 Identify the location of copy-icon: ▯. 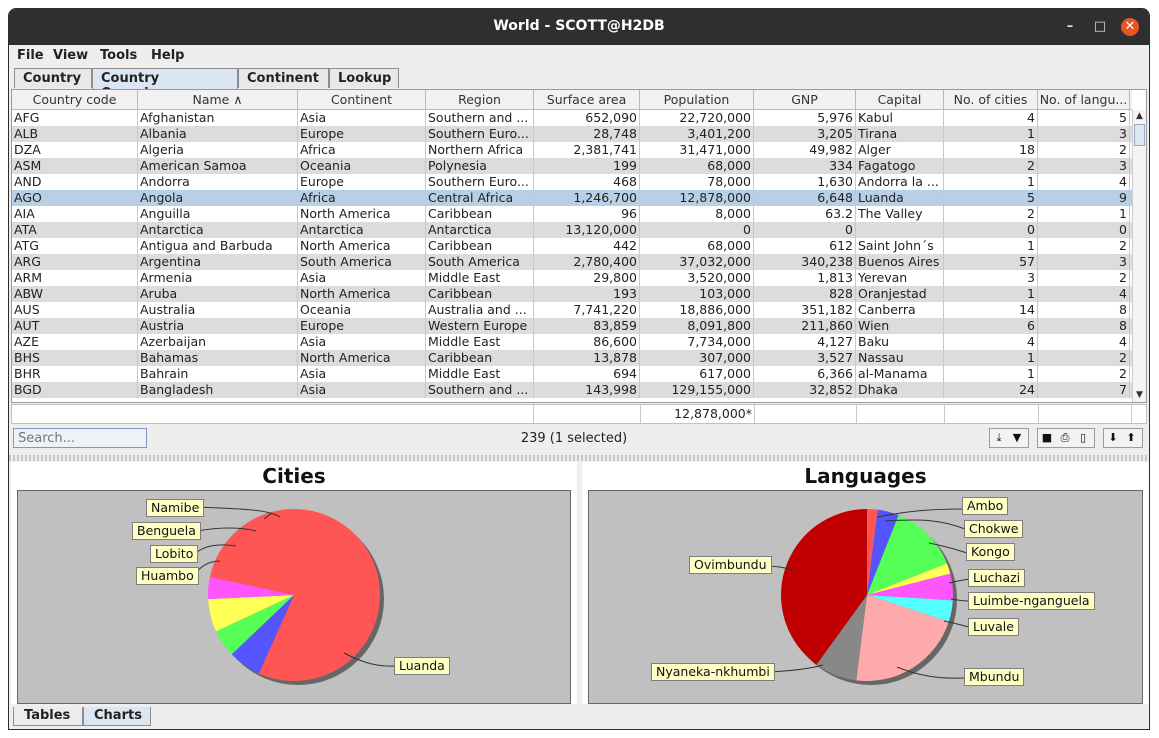
(1083, 438).